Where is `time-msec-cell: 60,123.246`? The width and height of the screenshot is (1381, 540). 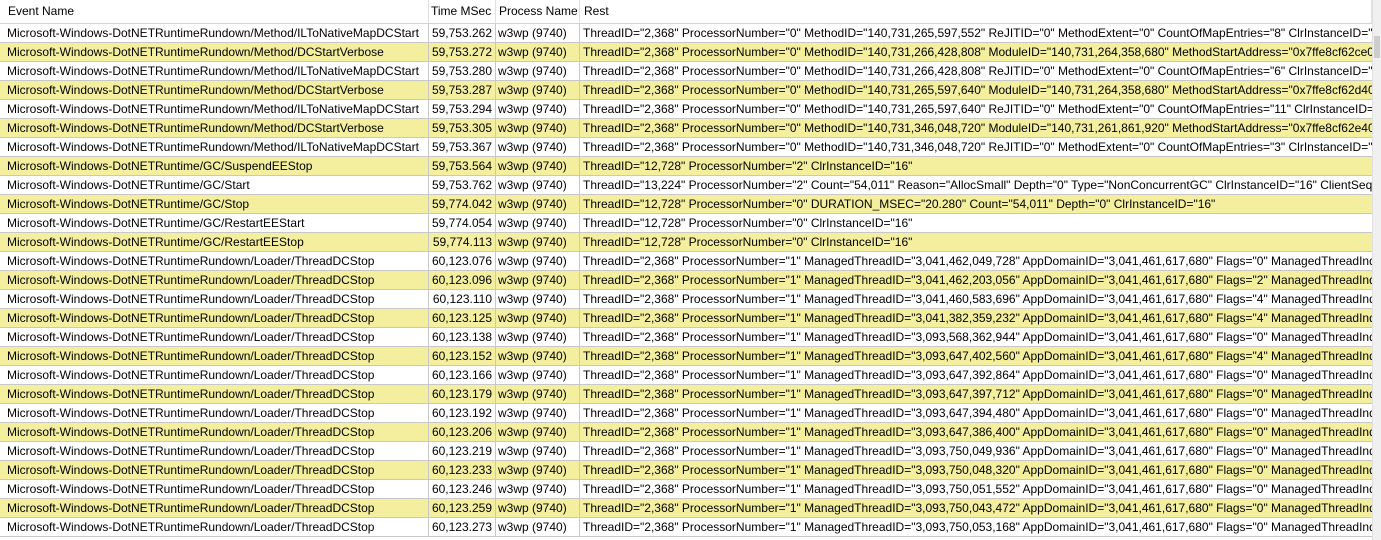
time-msec-cell: 60,123.246 is located at coordinates (462, 489).